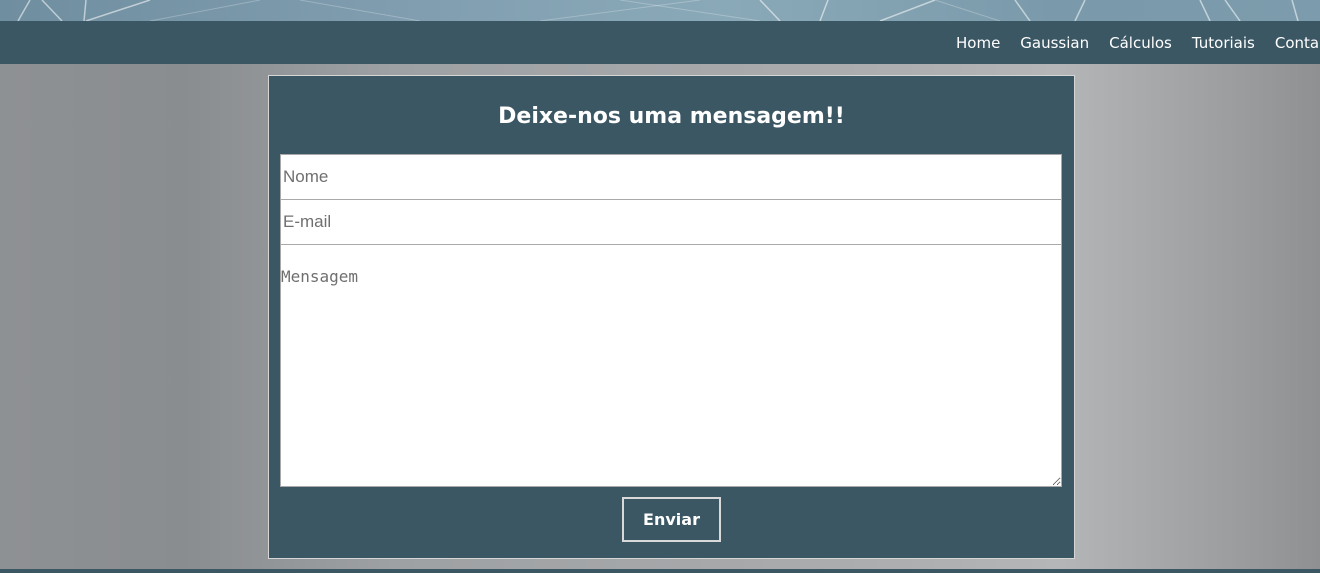 This screenshot has height=573, width=1320. Describe the element at coordinates (671, 222) in the screenshot. I see `email-input` at that location.